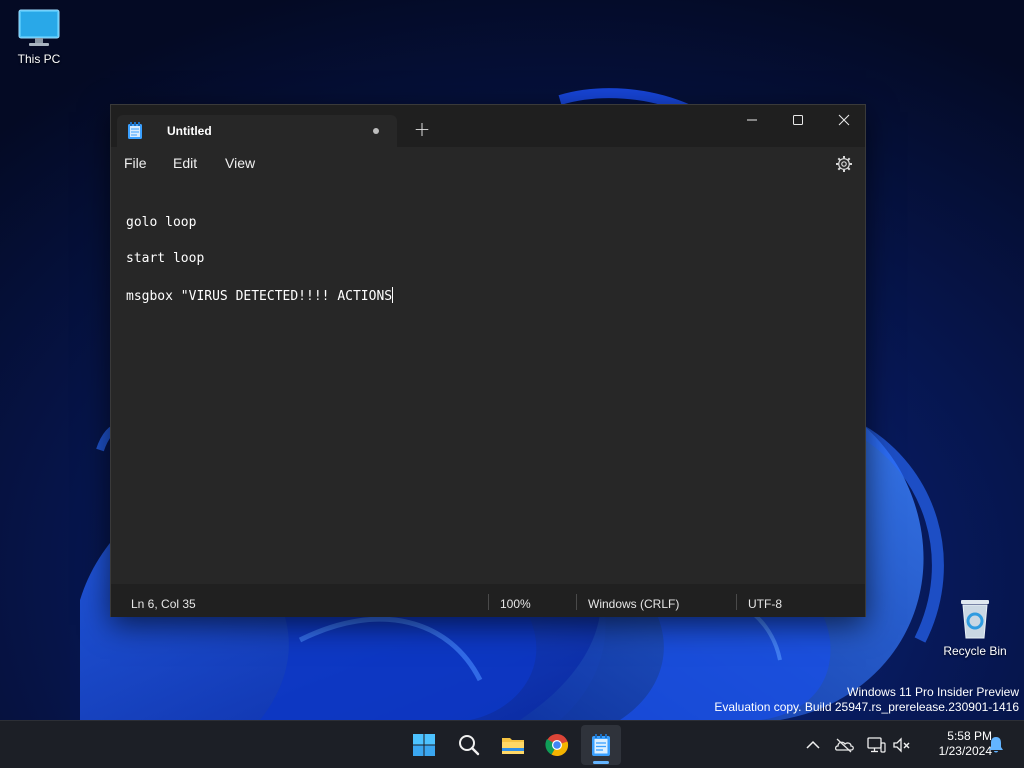 The image size is (1024, 768). What do you see at coordinates (257, 131) in the screenshot?
I see `tab-untitled: Untitled` at bounding box center [257, 131].